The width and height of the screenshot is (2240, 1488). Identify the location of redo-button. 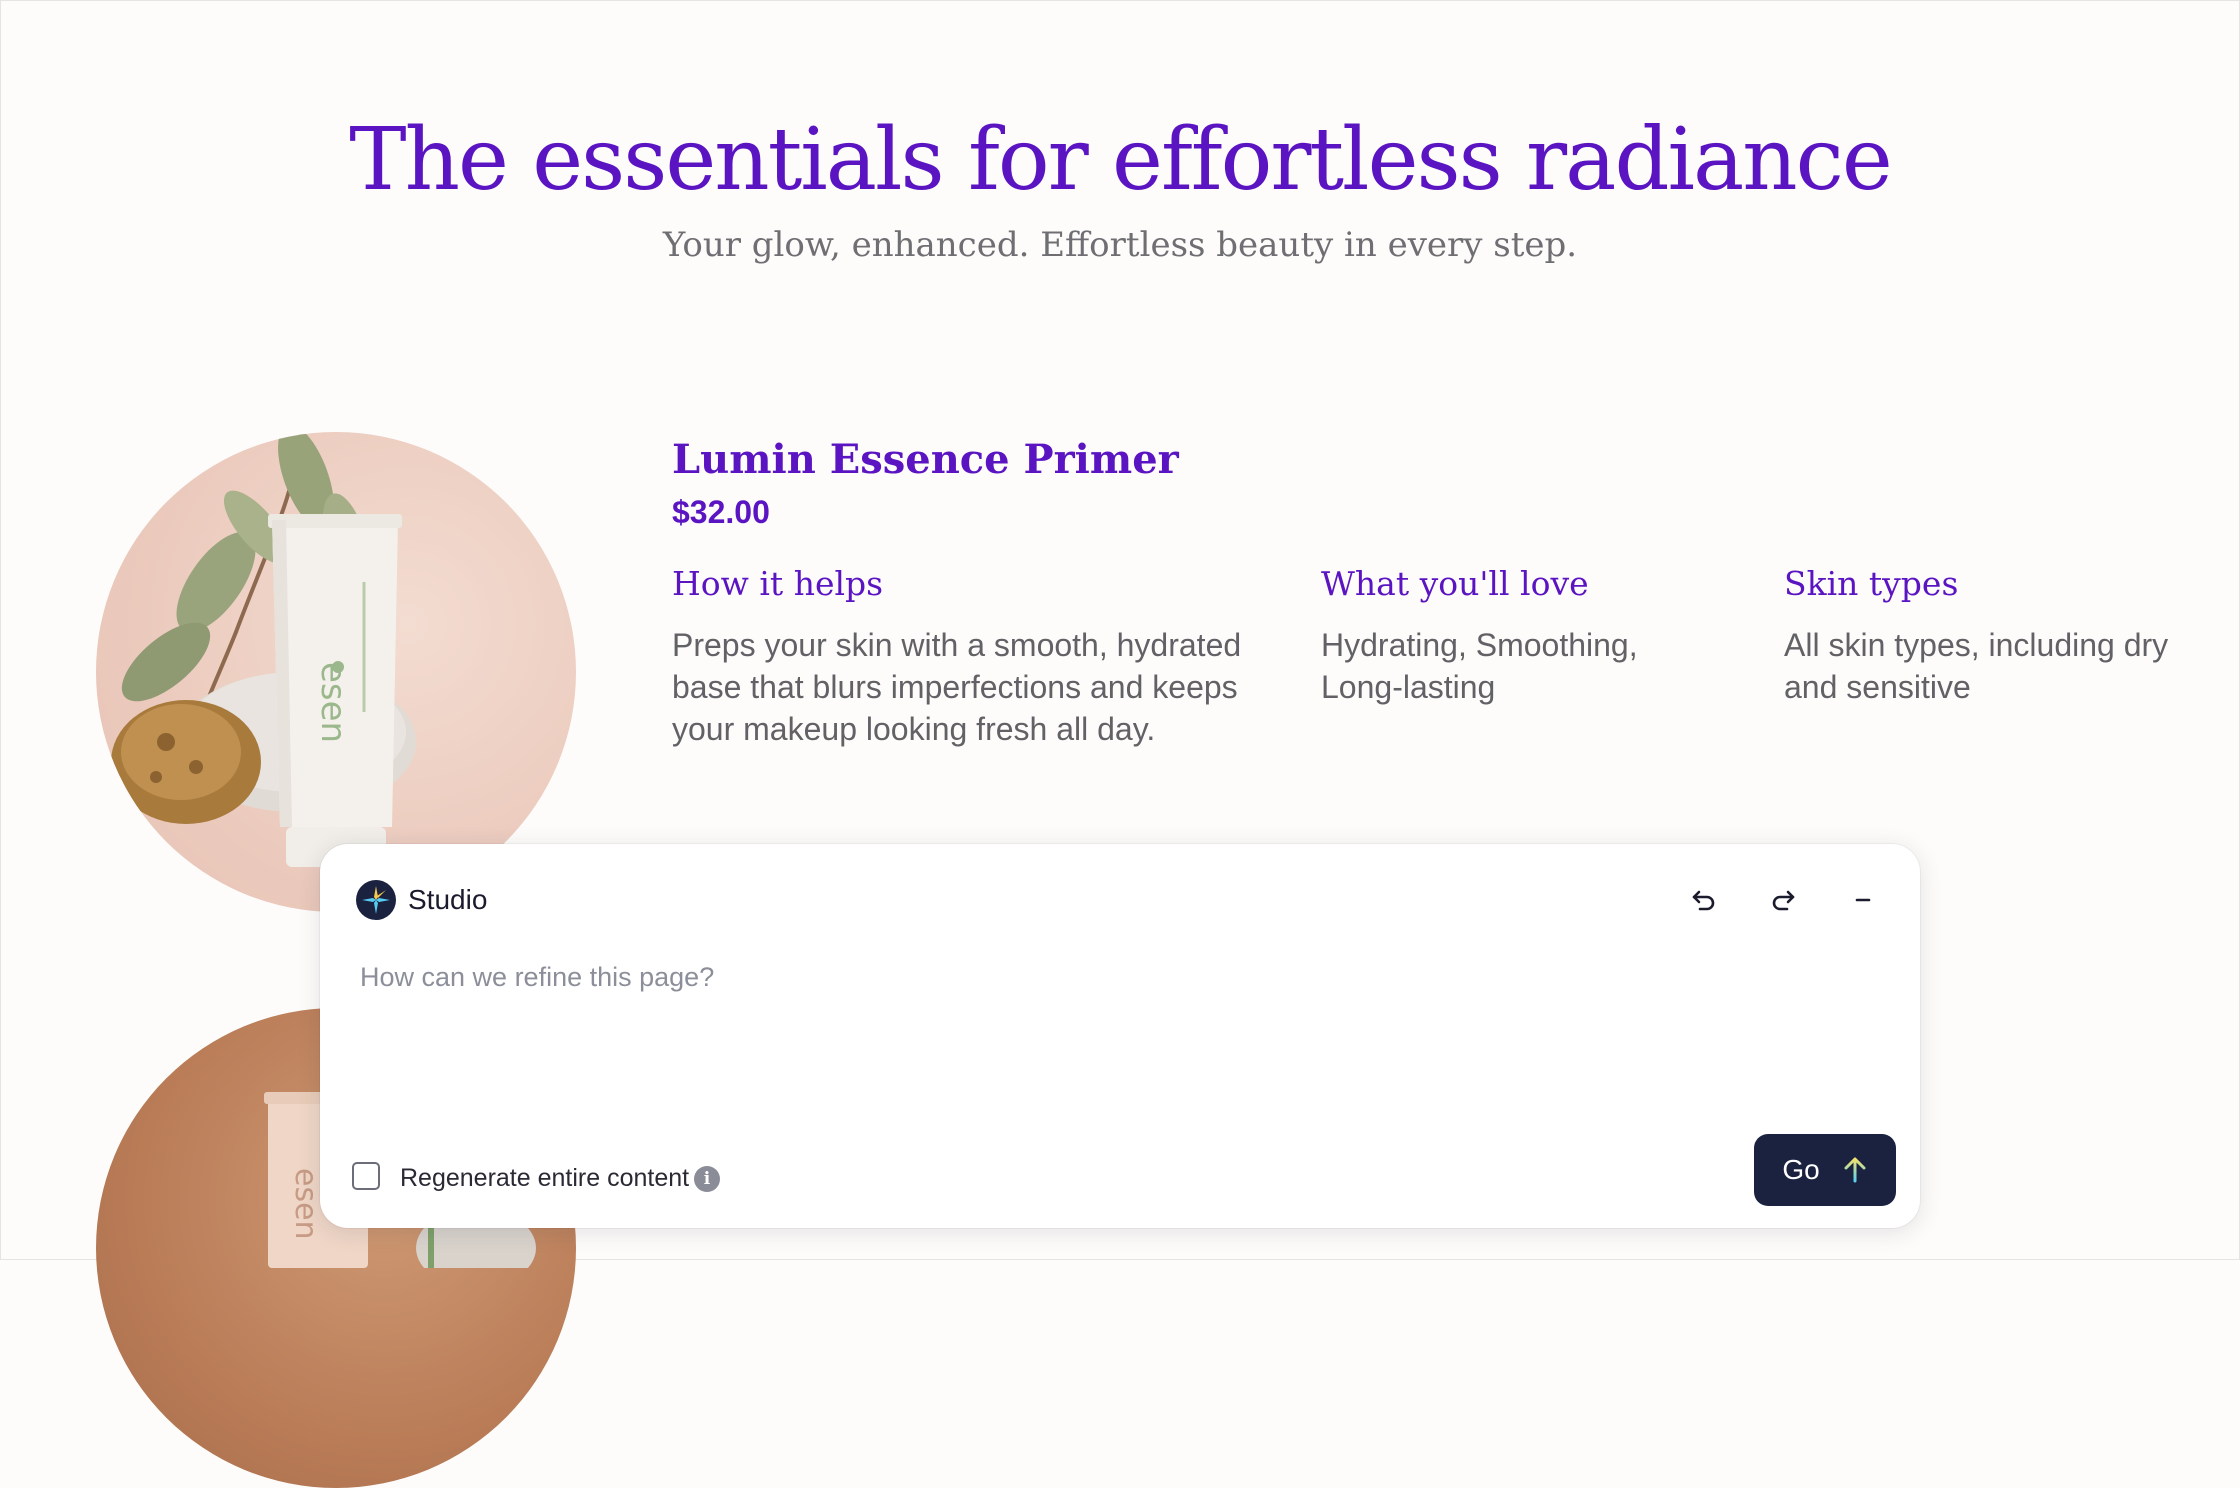
(1783, 900).